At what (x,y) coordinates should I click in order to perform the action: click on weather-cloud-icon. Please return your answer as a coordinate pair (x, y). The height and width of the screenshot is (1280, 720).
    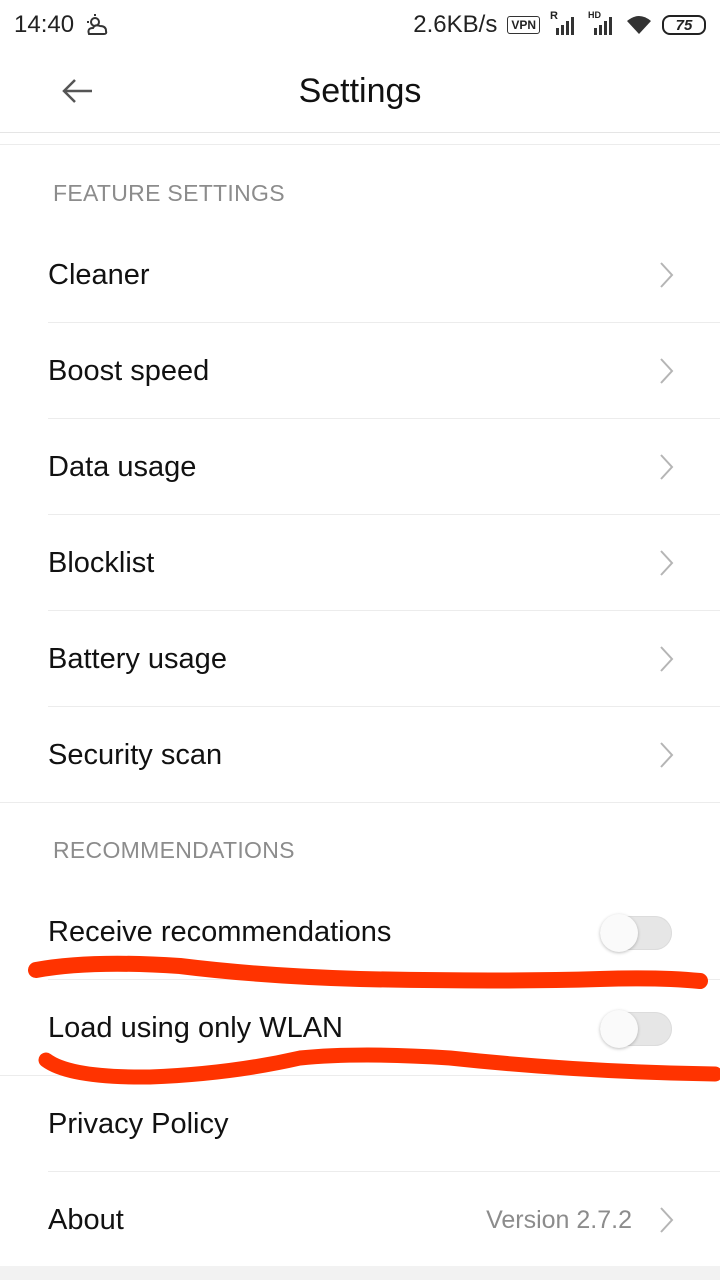
    Looking at the image, I should click on (97, 24).